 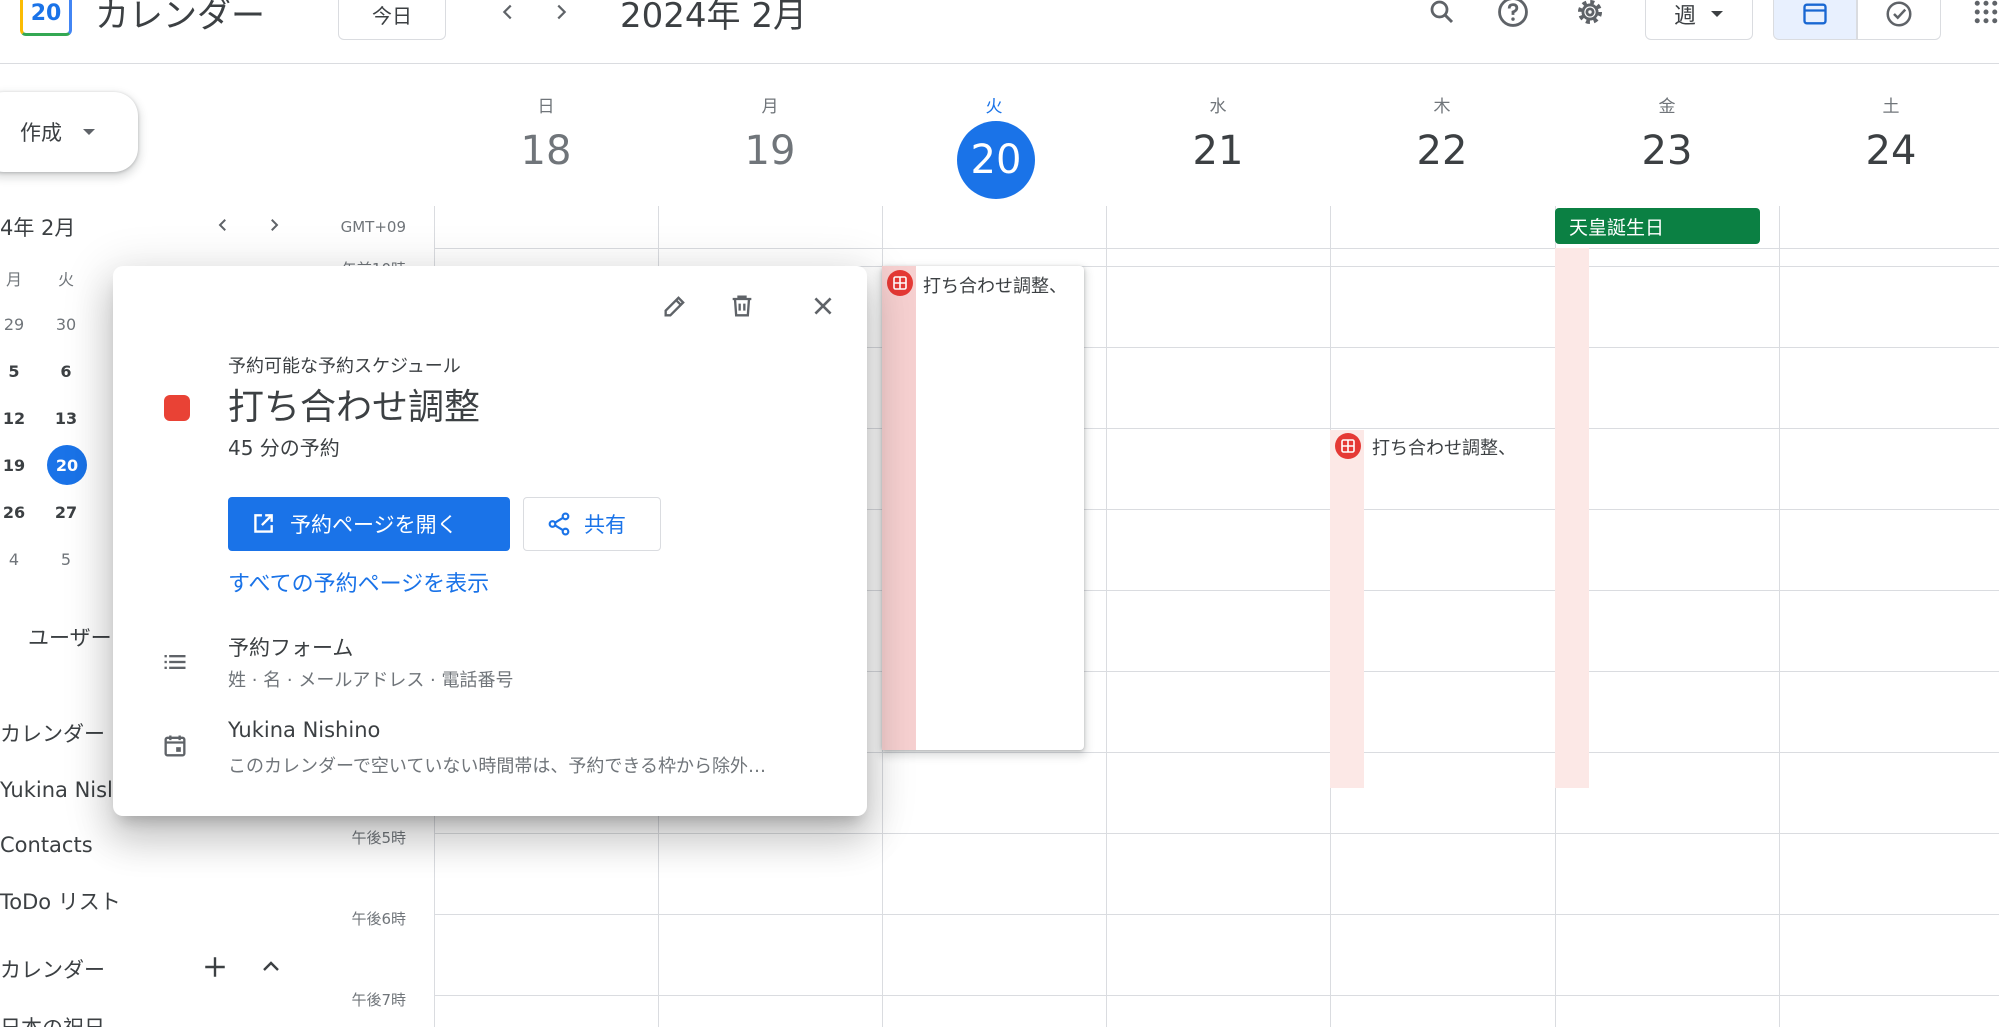 What do you see at coordinates (1218, 151) in the screenshot?
I see `date-number: 21` at bounding box center [1218, 151].